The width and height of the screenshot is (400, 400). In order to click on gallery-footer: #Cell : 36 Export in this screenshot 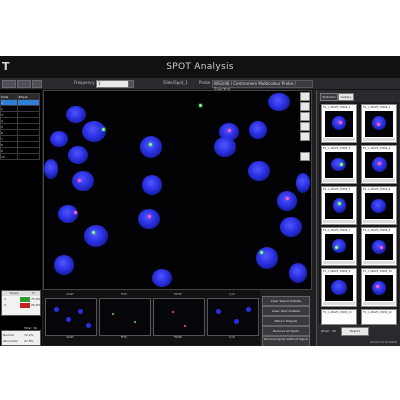, I will do `click(359, 331)`.